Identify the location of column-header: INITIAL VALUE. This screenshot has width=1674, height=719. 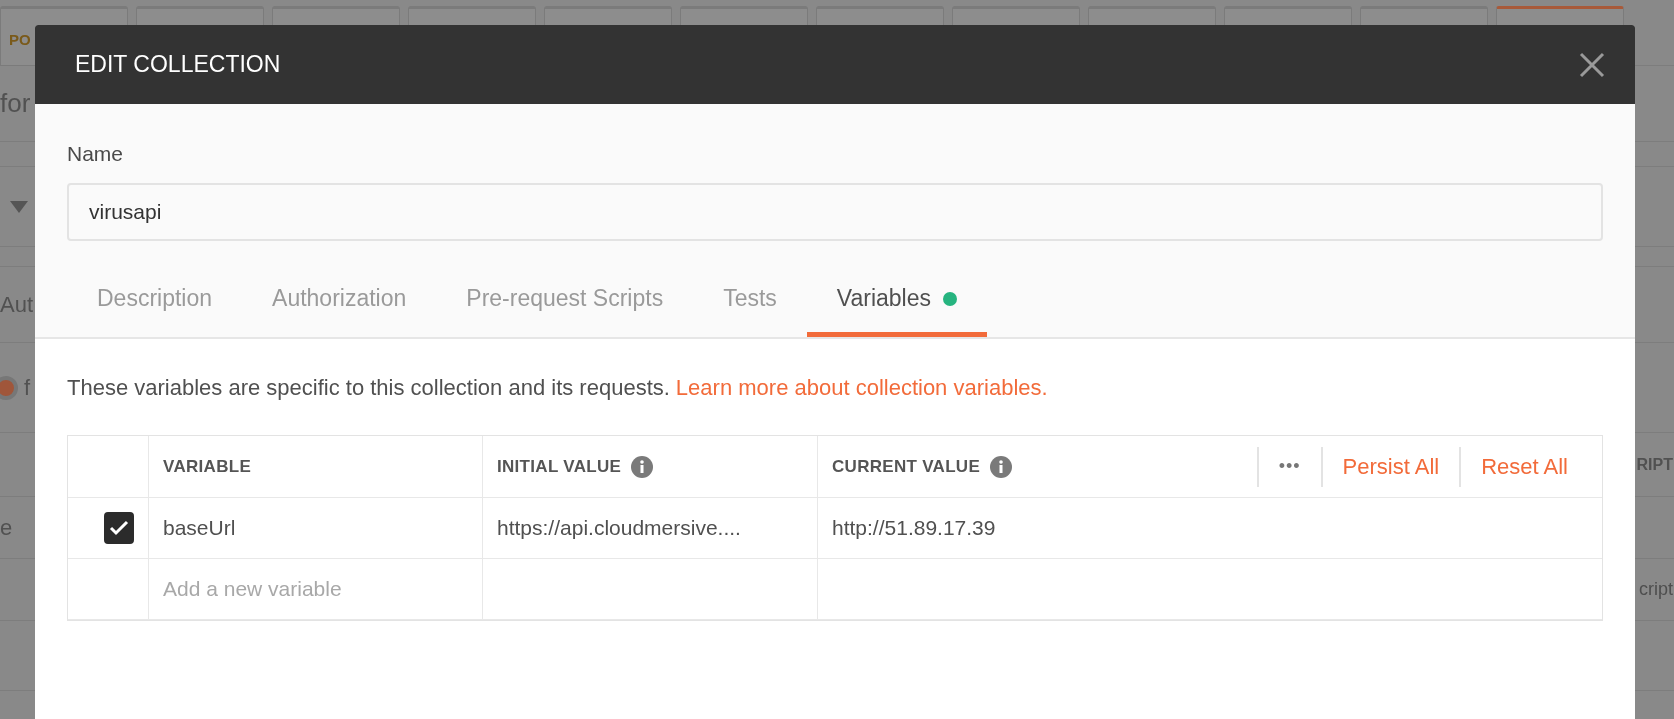
(559, 466).